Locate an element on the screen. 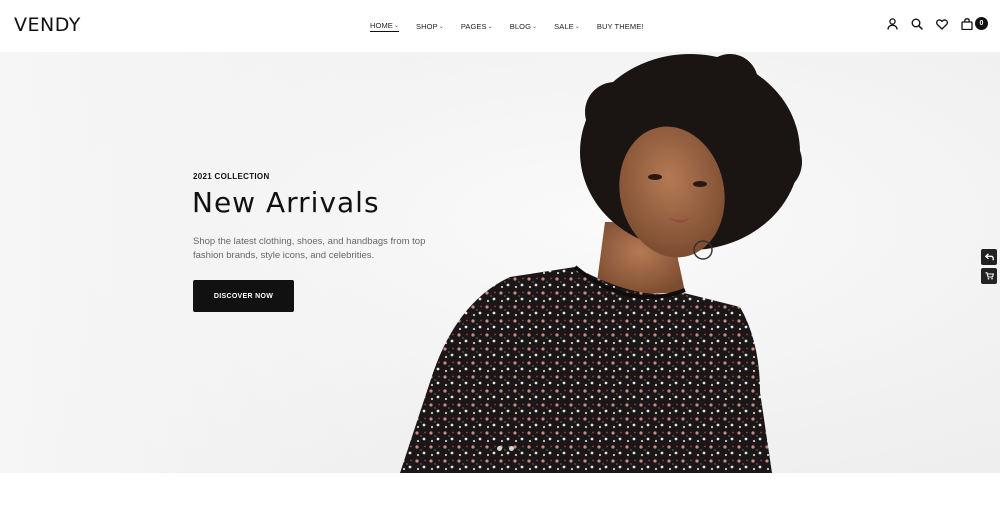 The height and width of the screenshot is (530, 1000). discover-now-button: DISCOVER NOW is located at coordinates (243, 296).